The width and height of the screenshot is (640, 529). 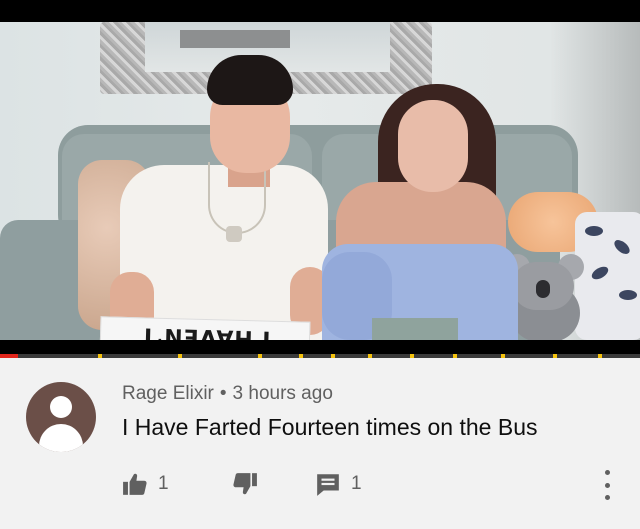 What do you see at coordinates (163, 483) in the screenshot?
I see `like-count: 1` at bounding box center [163, 483].